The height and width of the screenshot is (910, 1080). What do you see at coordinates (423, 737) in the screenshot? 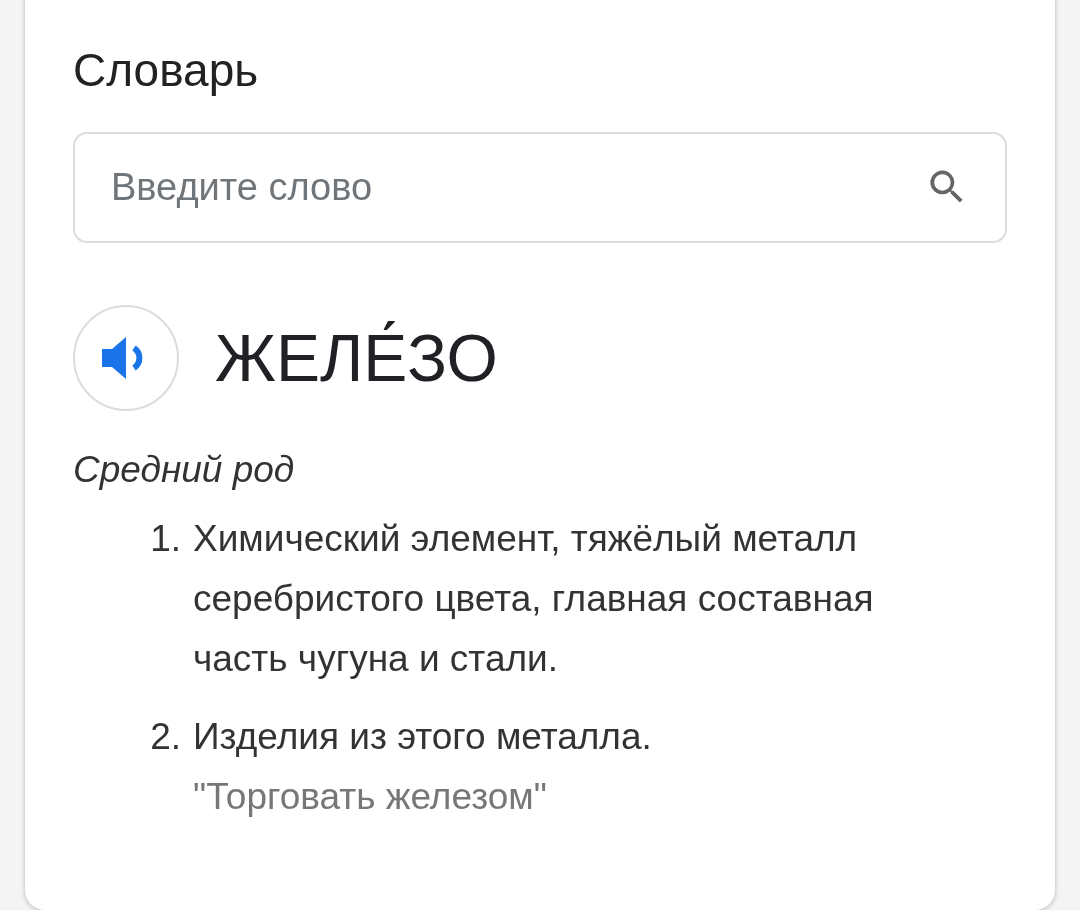
I see `definition-text: Изделия из этого металла.` at bounding box center [423, 737].